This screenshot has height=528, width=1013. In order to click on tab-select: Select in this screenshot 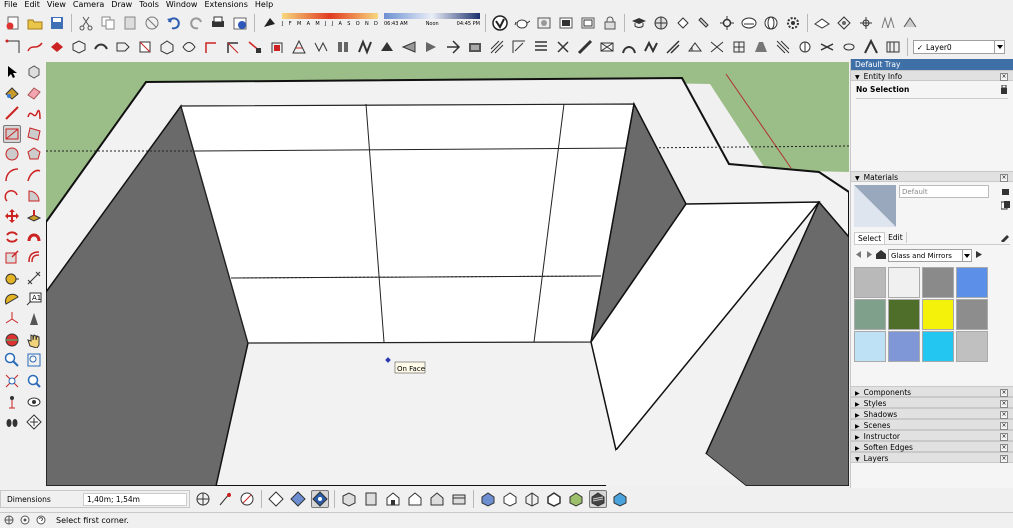, I will do `click(870, 237)`.